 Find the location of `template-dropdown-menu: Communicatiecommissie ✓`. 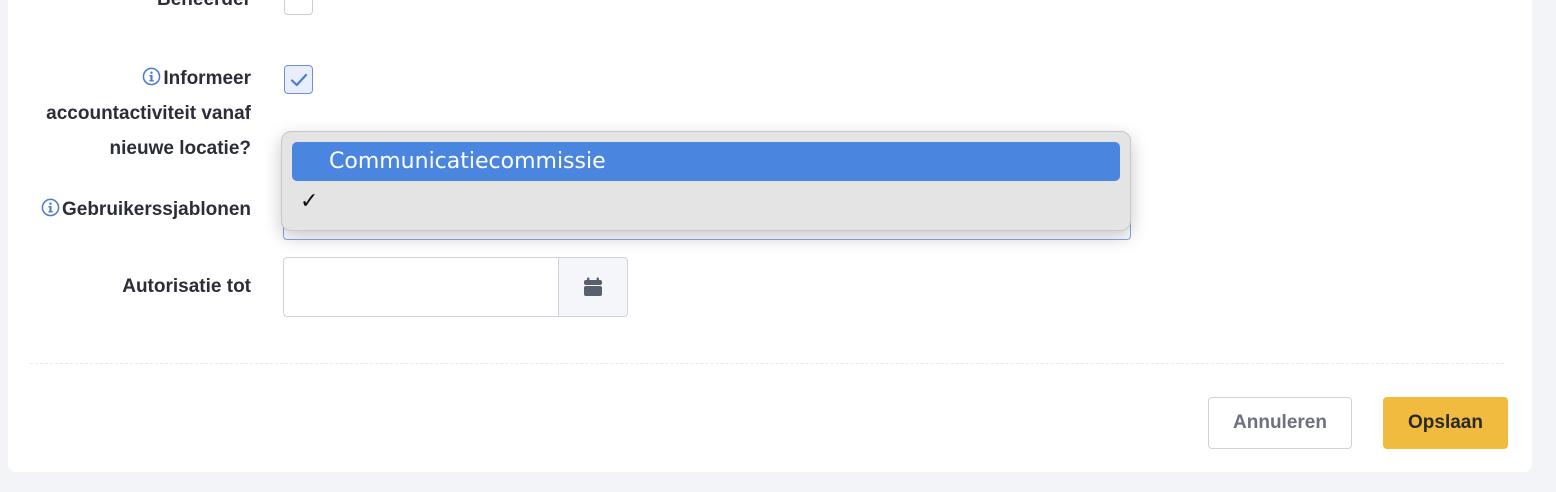

template-dropdown-menu: Communicatiecommissie ✓ is located at coordinates (706, 181).